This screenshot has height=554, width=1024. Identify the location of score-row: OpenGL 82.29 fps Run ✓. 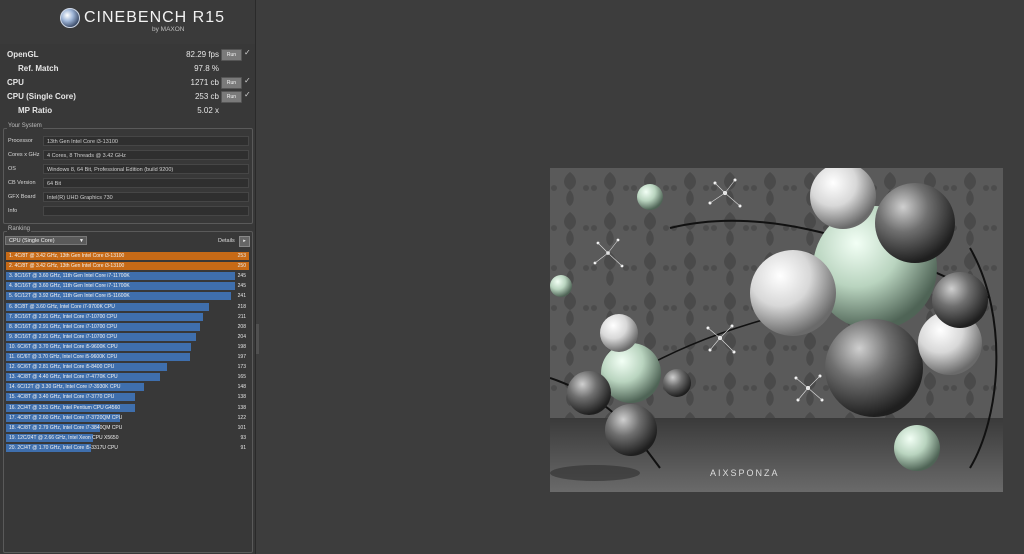
(127, 54).